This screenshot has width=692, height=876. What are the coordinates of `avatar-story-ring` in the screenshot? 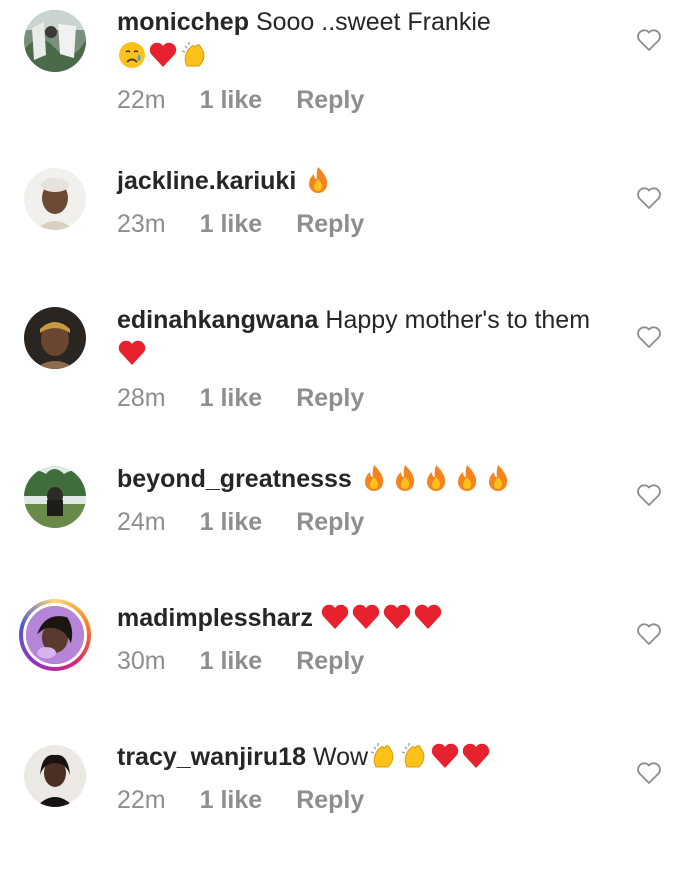 It's located at (55, 635).